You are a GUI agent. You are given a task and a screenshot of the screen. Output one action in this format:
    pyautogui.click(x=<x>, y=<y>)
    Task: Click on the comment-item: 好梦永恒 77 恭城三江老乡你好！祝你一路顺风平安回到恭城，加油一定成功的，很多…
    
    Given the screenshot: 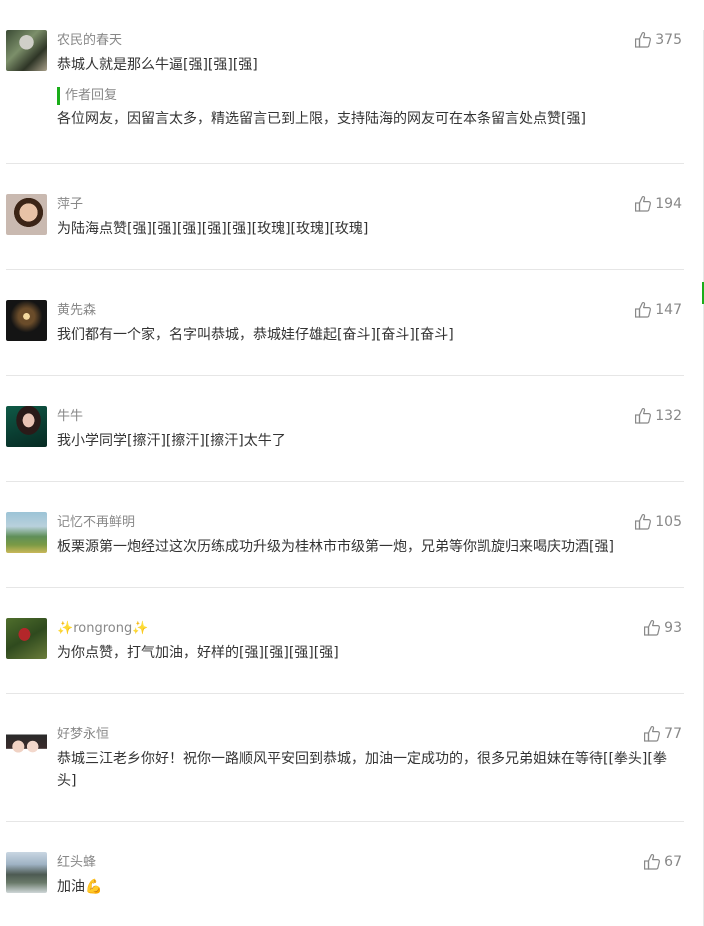 What is the action you would take?
    pyautogui.click(x=345, y=760)
    